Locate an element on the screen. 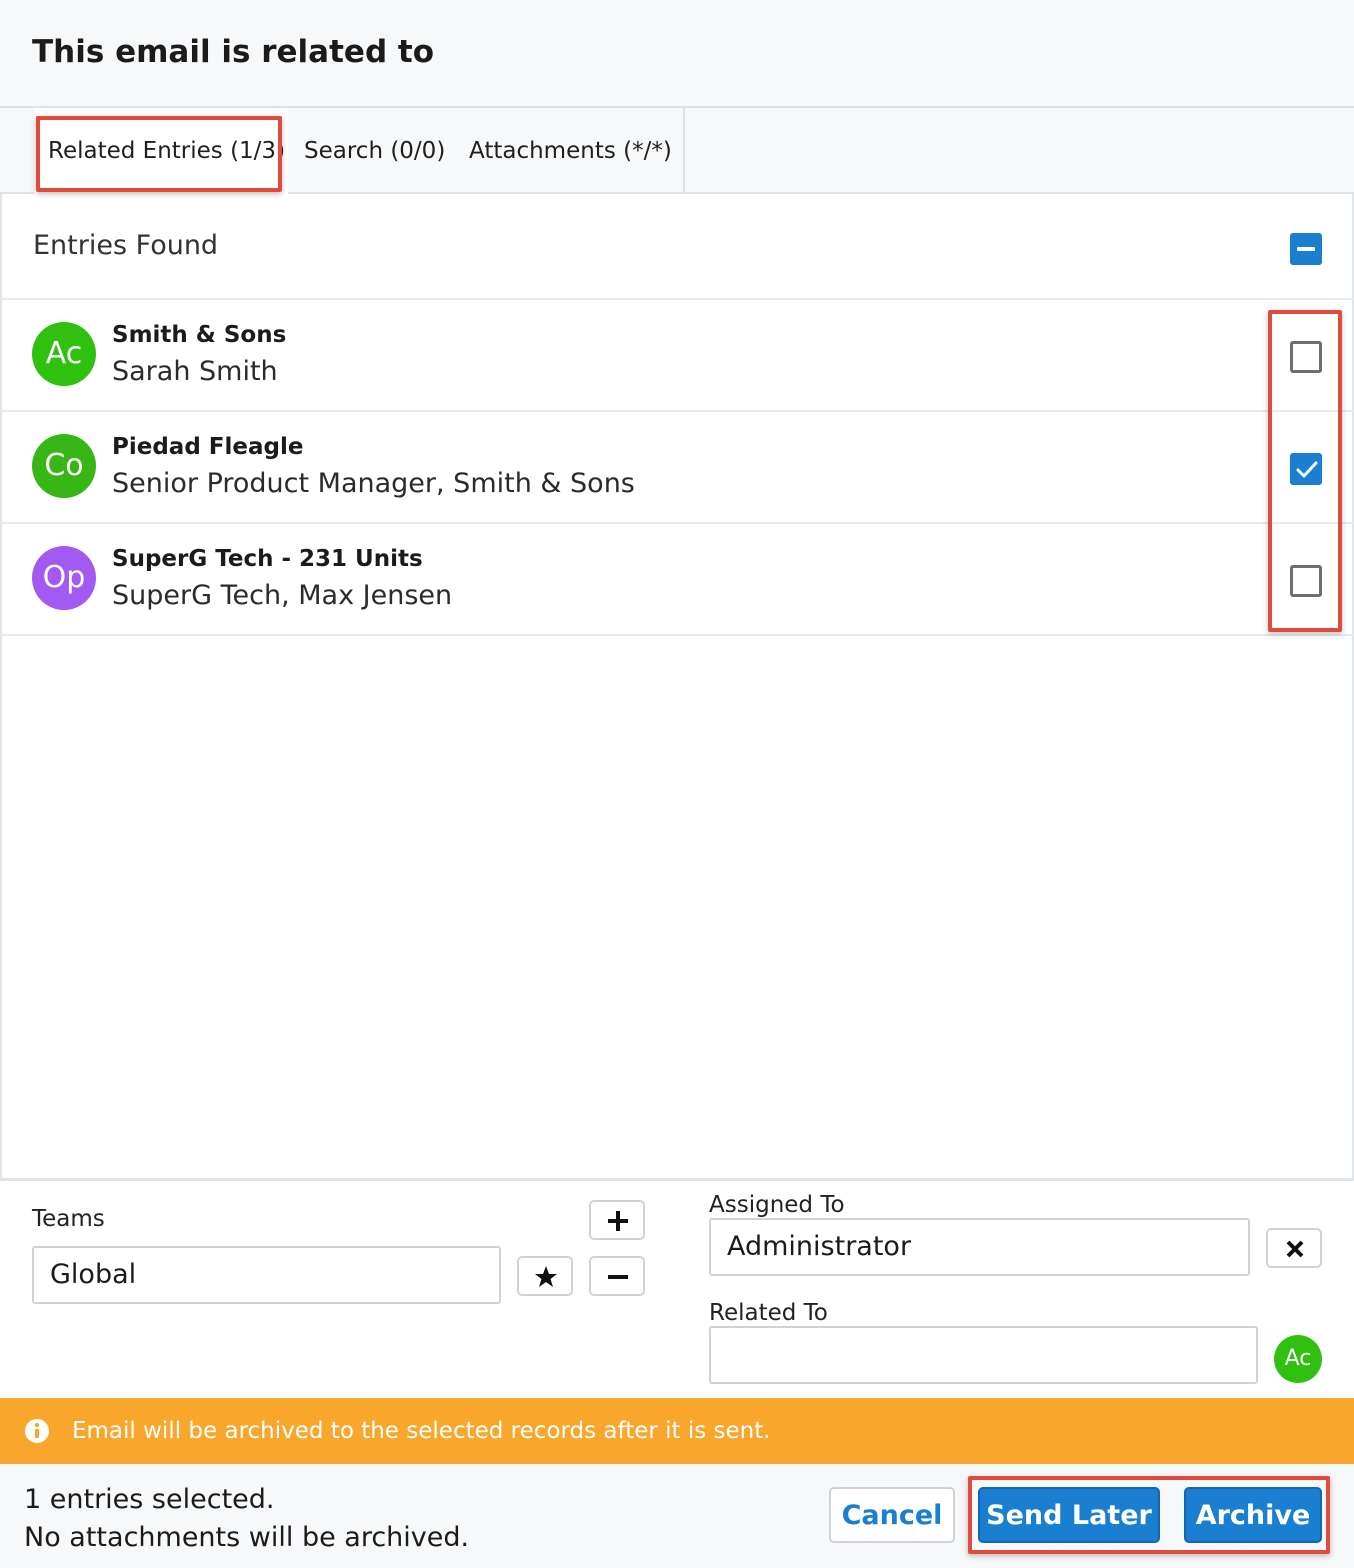 This screenshot has width=1354, height=1568. remove-team-button is located at coordinates (617, 1276).